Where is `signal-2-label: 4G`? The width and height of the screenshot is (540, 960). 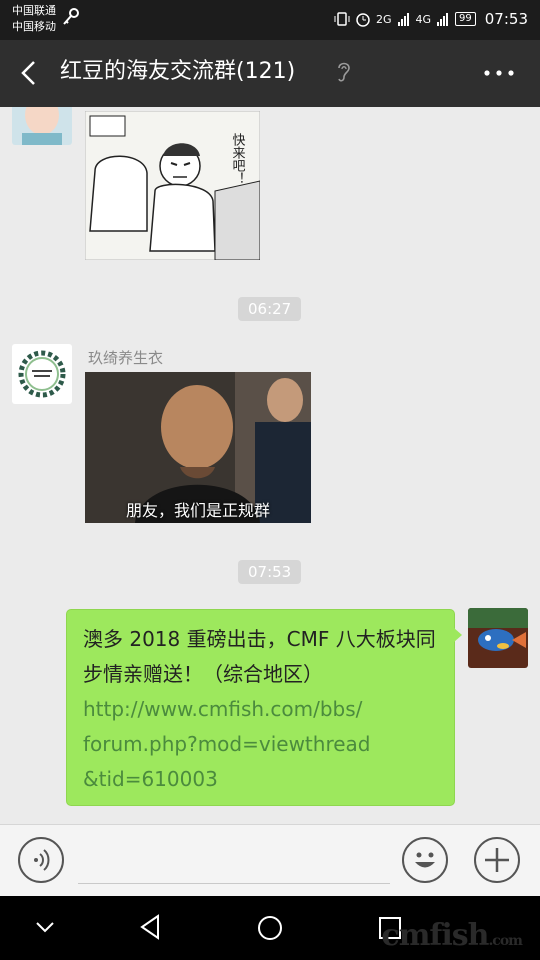 signal-2-label: 4G is located at coordinates (423, 19).